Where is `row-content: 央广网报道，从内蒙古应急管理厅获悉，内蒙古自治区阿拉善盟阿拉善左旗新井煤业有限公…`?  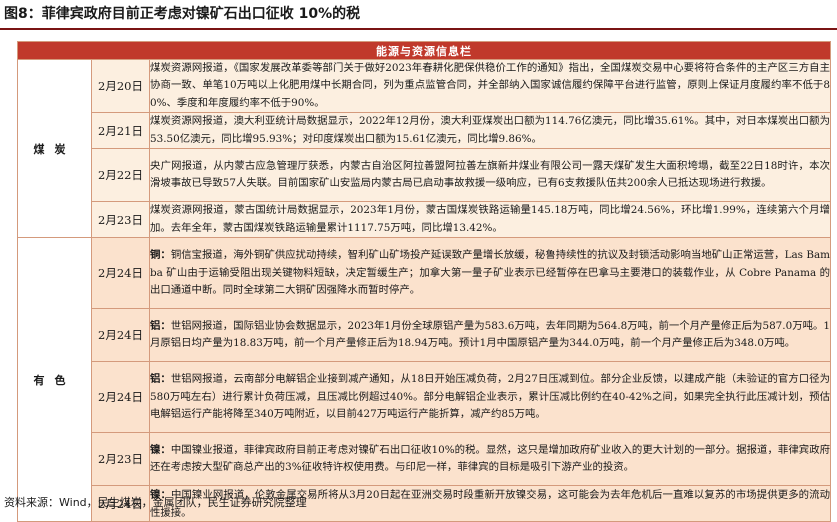
row-content: 央广网报道，从内蒙古应急管理厅获悉，内蒙古自治区阿拉善盟阿拉善左旗新井煤业有限公… is located at coordinates (490, 175).